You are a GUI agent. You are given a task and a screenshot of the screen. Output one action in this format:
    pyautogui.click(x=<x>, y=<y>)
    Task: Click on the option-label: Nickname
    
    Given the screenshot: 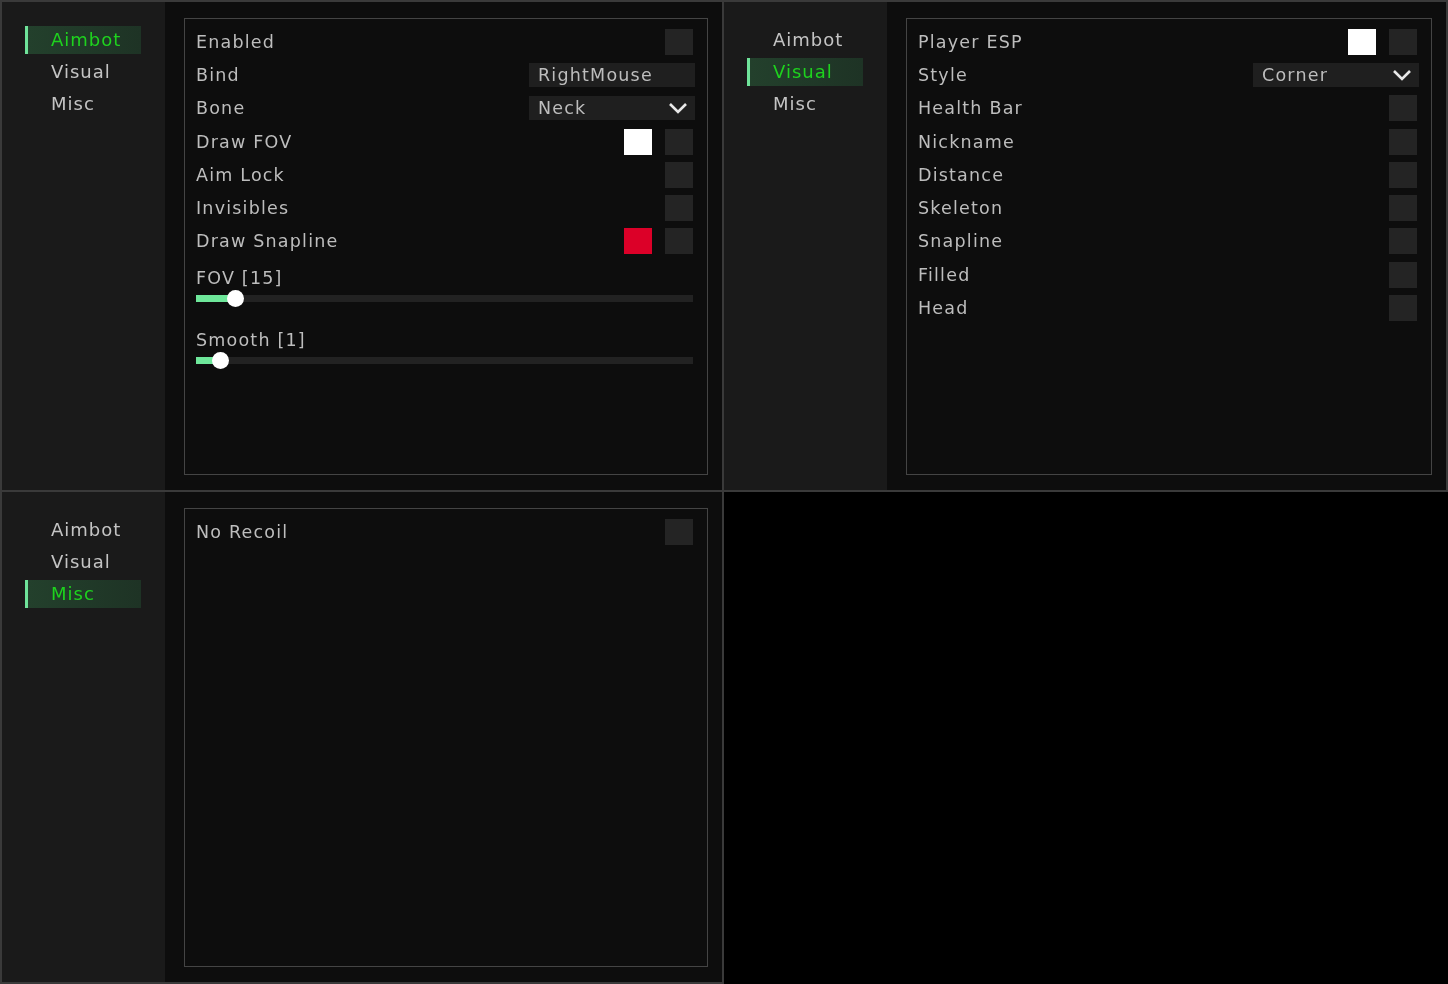 What is the action you would take?
    pyautogui.click(x=966, y=141)
    